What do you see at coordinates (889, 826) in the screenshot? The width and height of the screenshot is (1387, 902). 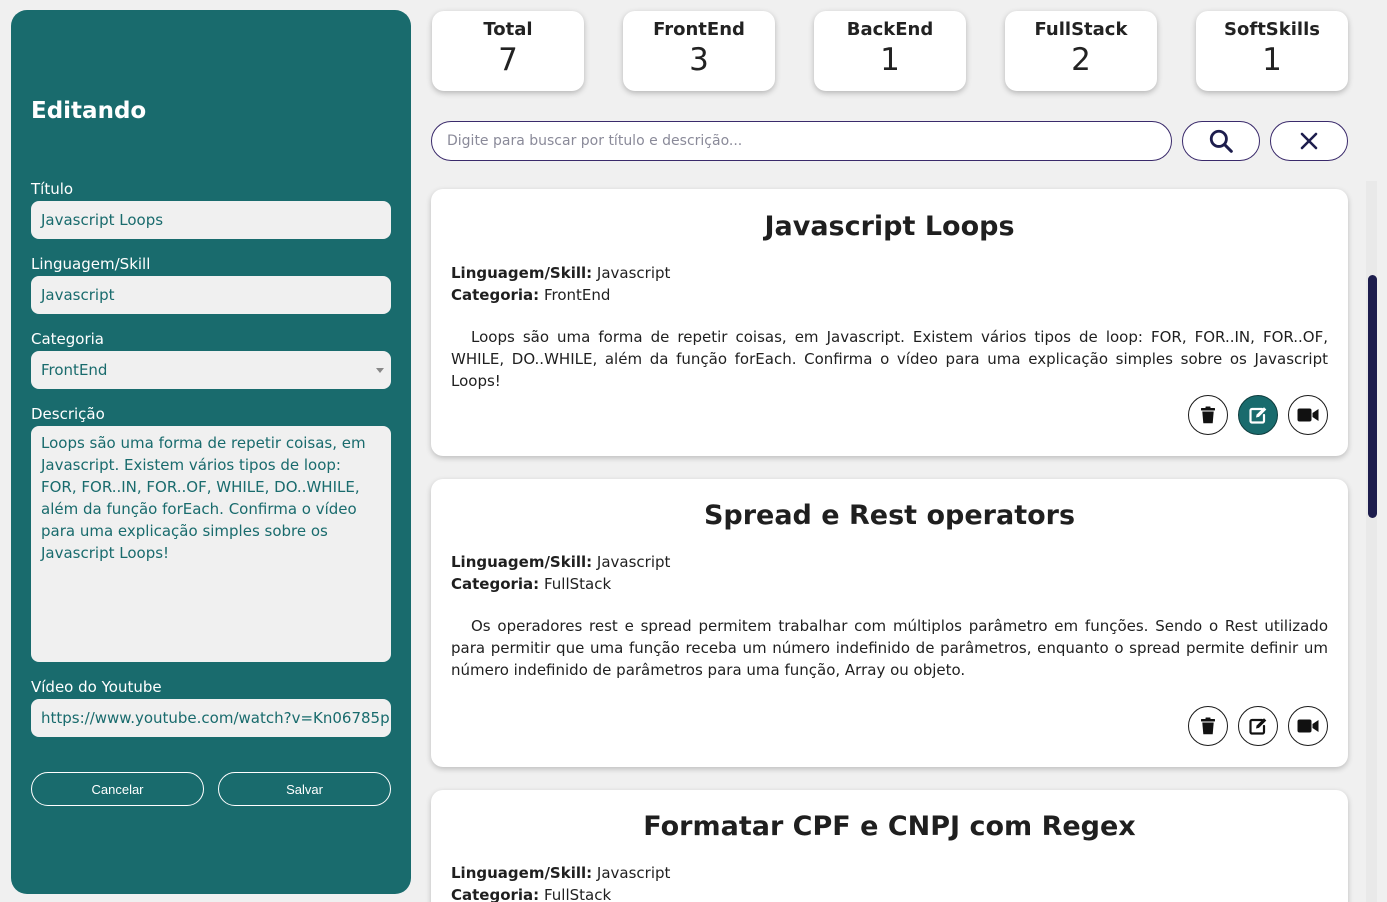 I see `card-title: Formatar CPF e CNPJ com Regex` at bounding box center [889, 826].